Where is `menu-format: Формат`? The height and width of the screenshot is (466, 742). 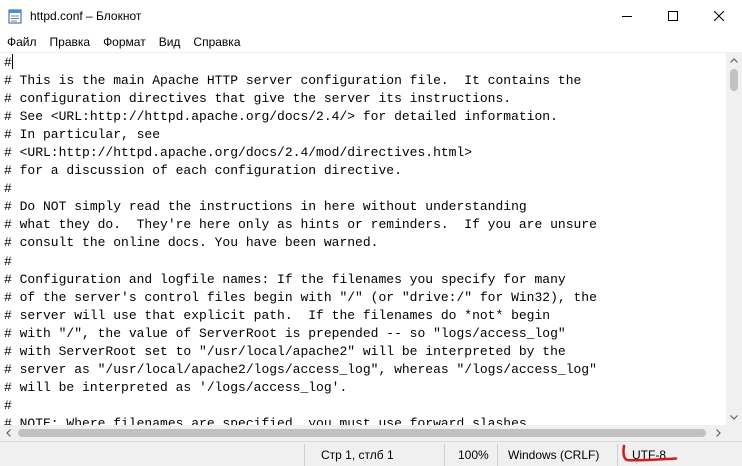
menu-format: Формат is located at coordinates (124, 42).